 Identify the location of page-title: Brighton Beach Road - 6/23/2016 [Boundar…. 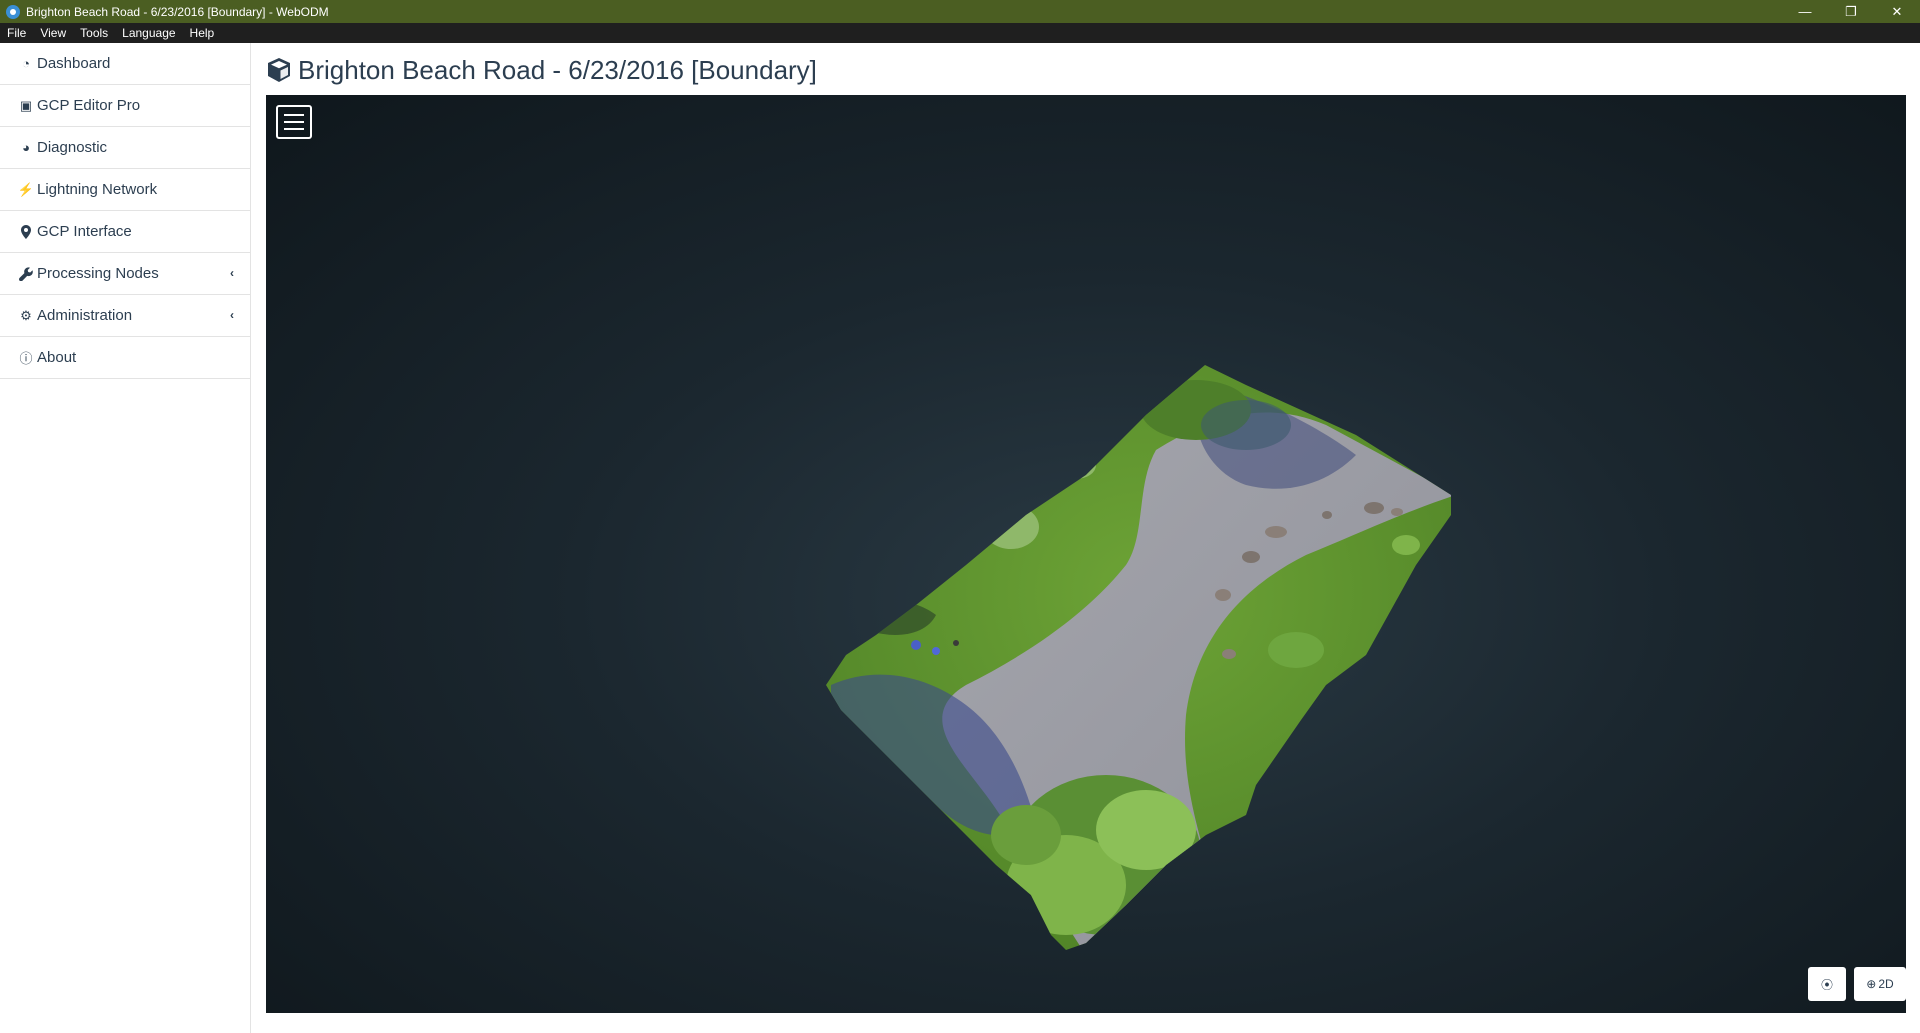
(557, 69).